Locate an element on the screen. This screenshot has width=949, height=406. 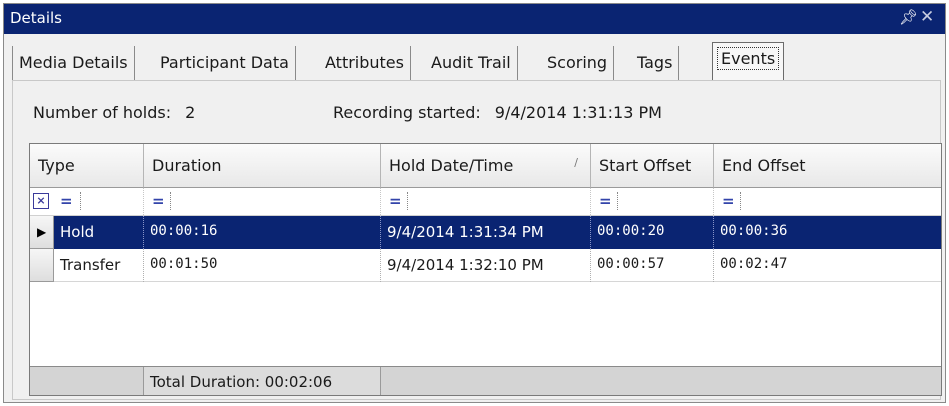
title-bar: Details 📌︎ ✕ is located at coordinates (474, 19).